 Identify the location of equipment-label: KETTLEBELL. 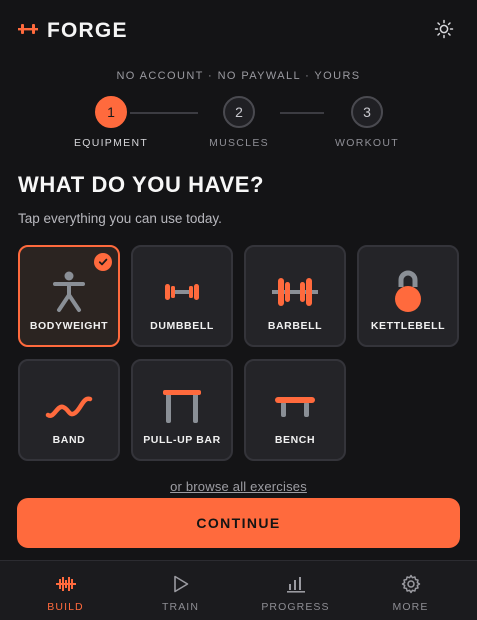
(408, 326).